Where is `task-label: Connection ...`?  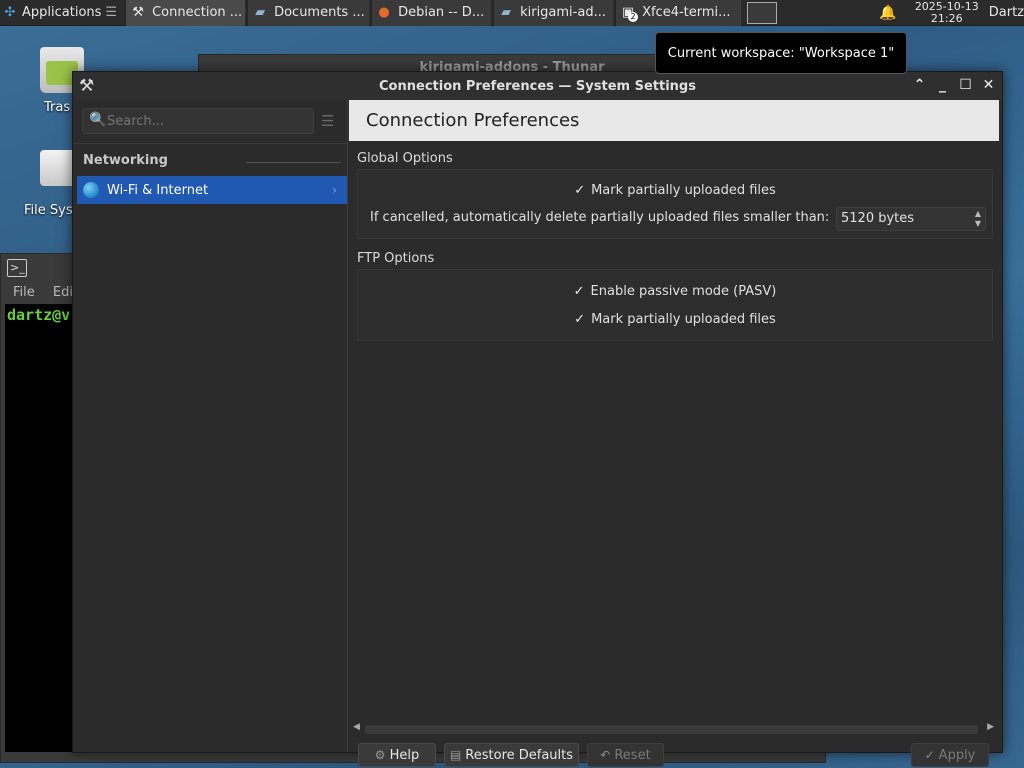
task-label: Connection ... is located at coordinates (197, 12).